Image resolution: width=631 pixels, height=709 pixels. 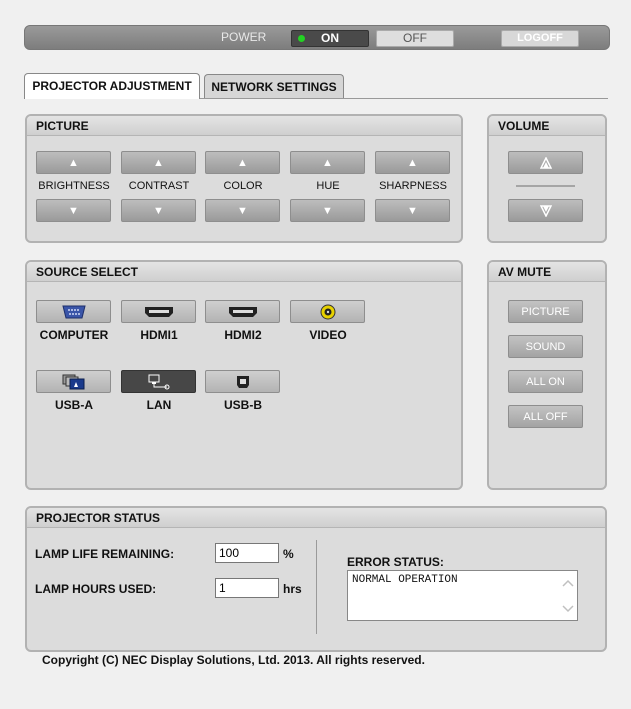 What do you see at coordinates (301, 38) in the screenshot?
I see `power-on-indicator-icon` at bounding box center [301, 38].